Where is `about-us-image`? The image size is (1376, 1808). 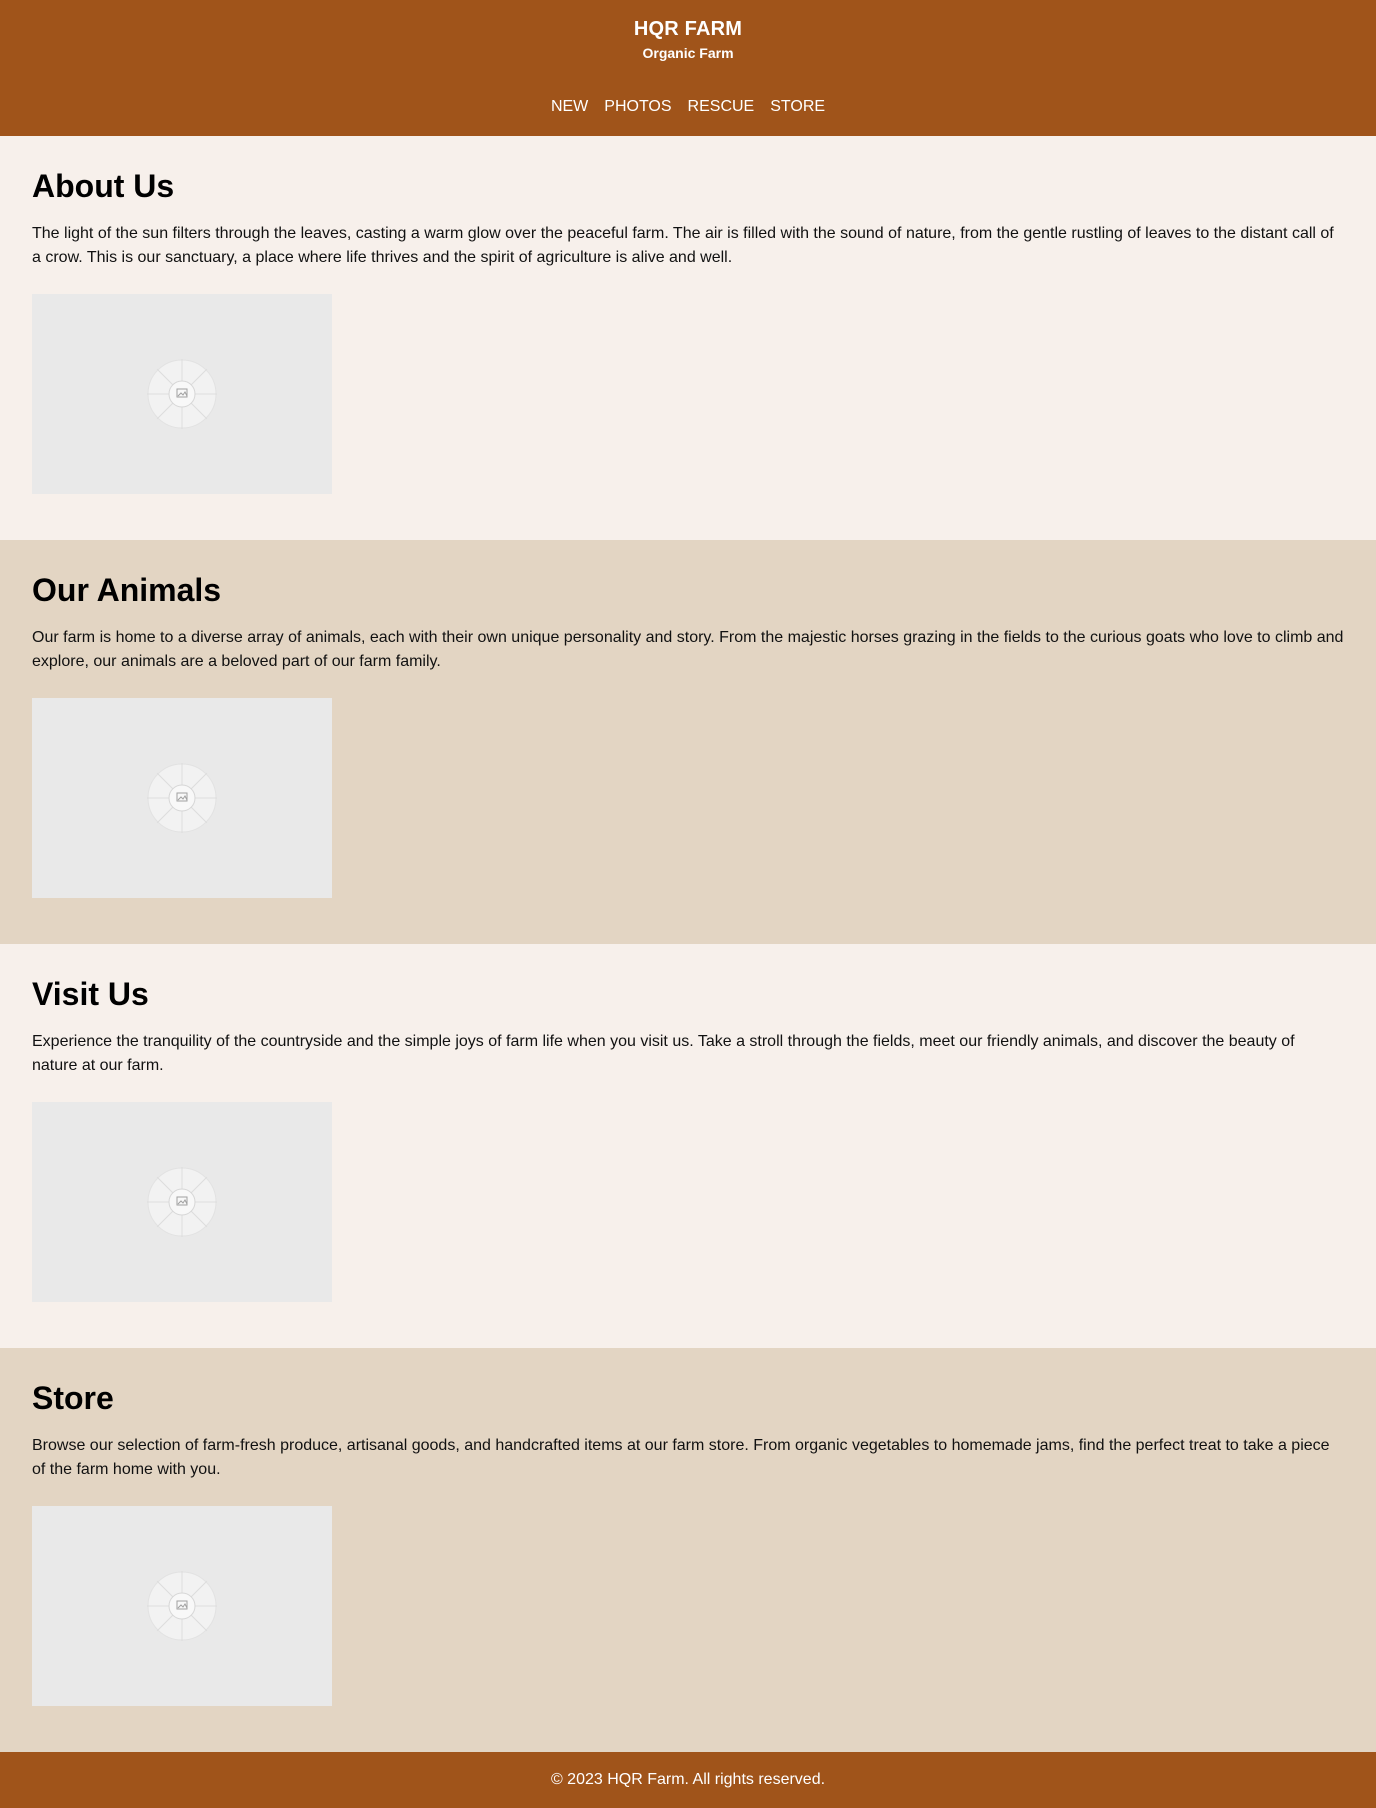 about-us-image is located at coordinates (182, 394).